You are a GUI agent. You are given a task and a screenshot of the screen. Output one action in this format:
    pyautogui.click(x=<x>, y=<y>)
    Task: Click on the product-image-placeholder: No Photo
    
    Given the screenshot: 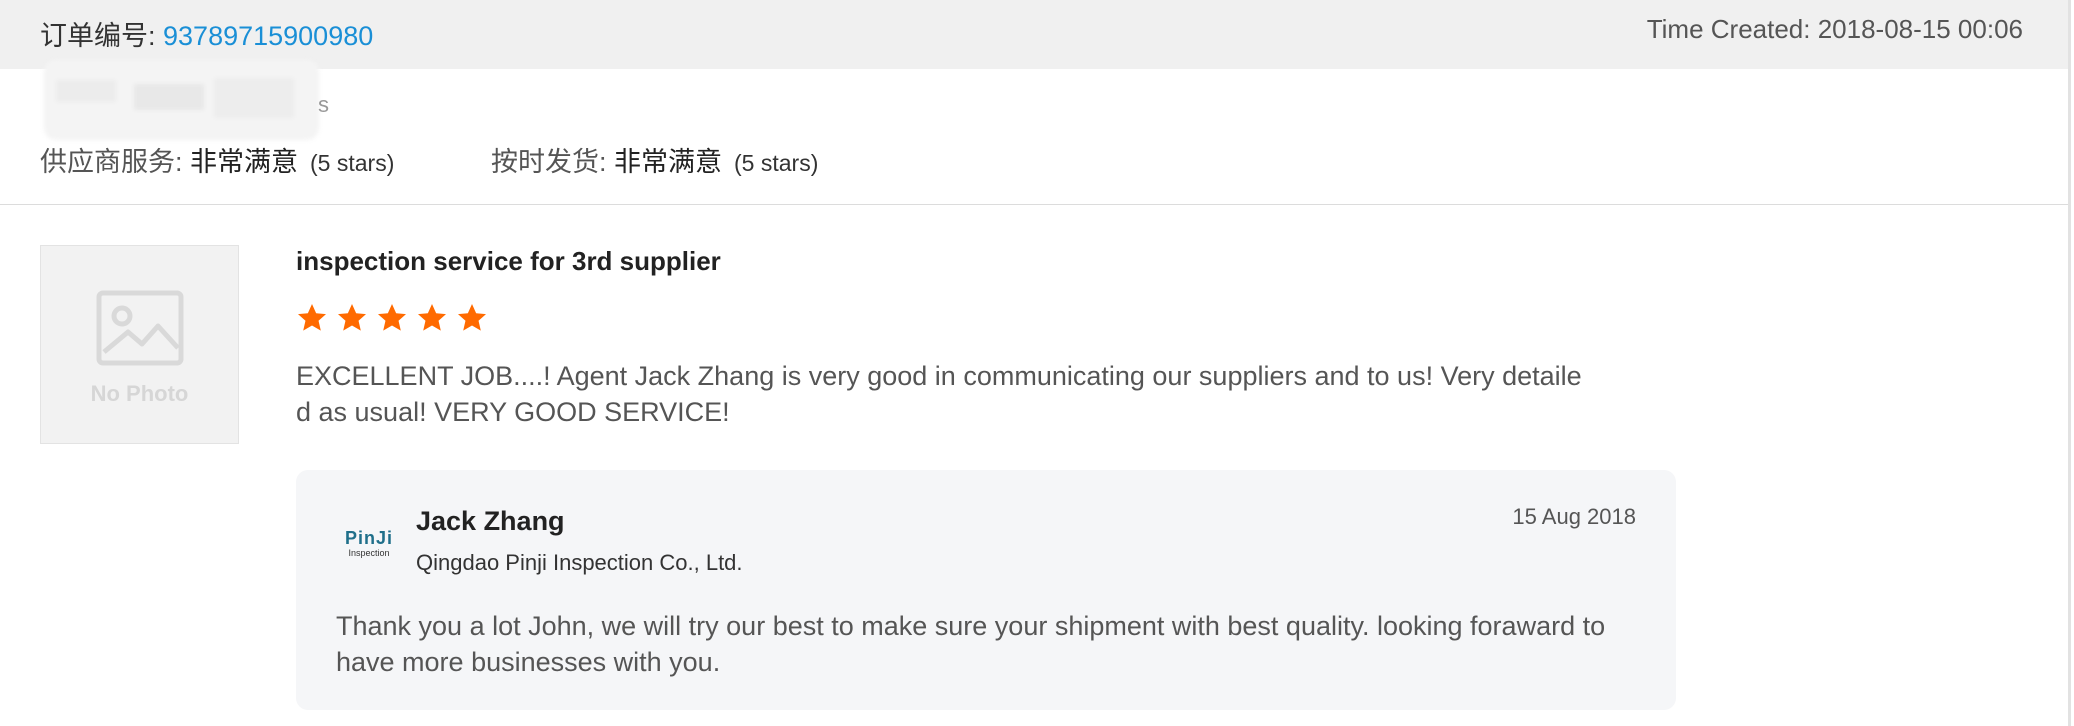 What is the action you would take?
    pyautogui.click(x=139, y=344)
    